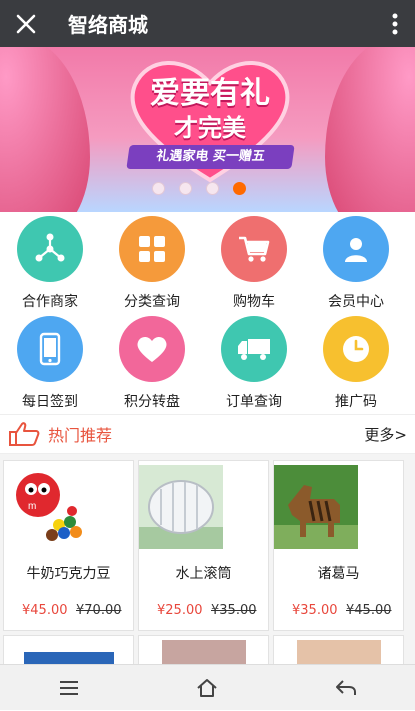 Image resolution: width=415 pixels, height=711 pixels. I want to click on heart-icon, so click(152, 349).